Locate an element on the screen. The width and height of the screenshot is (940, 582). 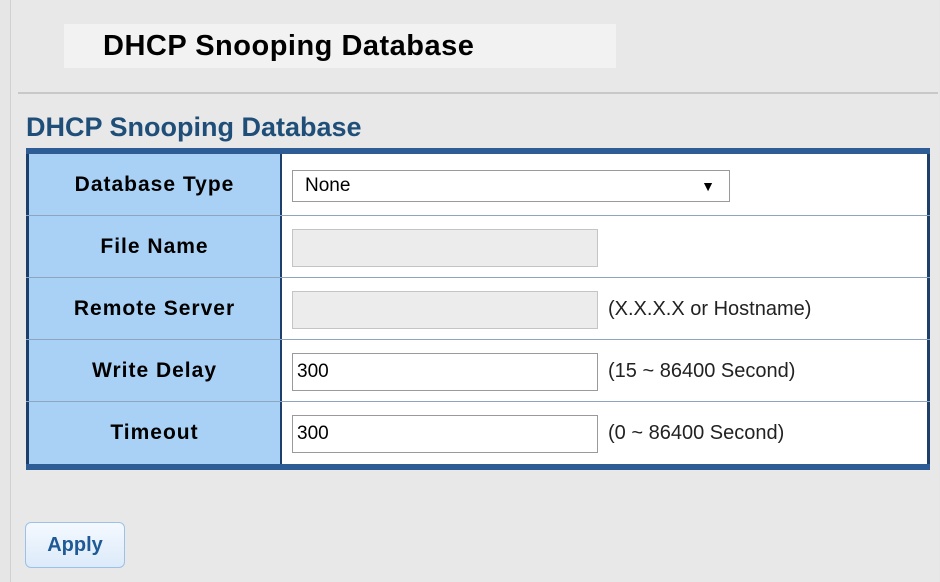
database-type-row: Database Type None ▼ is located at coordinates (478, 185).